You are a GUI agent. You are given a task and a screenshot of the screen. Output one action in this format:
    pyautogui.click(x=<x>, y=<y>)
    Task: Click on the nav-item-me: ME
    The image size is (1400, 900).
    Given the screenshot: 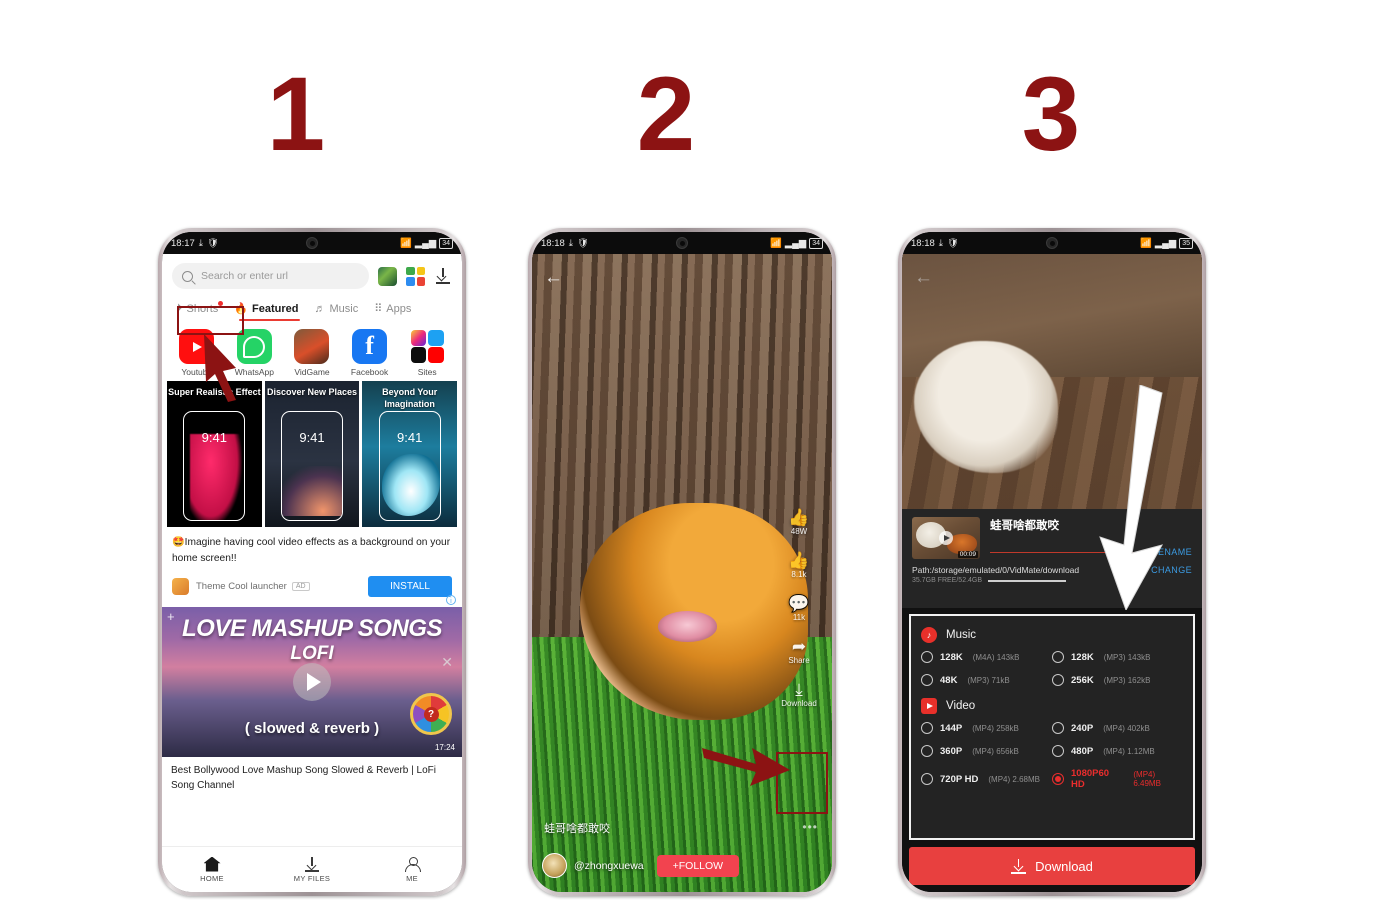 What is the action you would take?
    pyautogui.click(x=412, y=869)
    